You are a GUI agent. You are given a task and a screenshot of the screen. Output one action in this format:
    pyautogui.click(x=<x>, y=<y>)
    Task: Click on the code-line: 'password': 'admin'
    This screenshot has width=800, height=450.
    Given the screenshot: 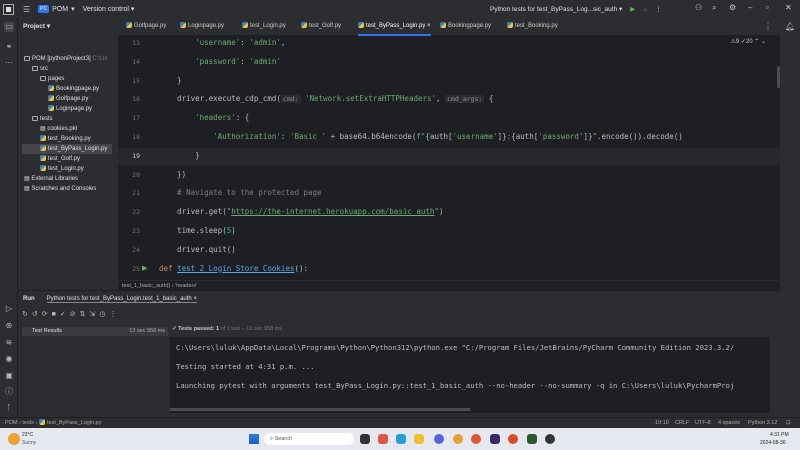 What is the action you would take?
    pyautogui.click(x=220, y=61)
    